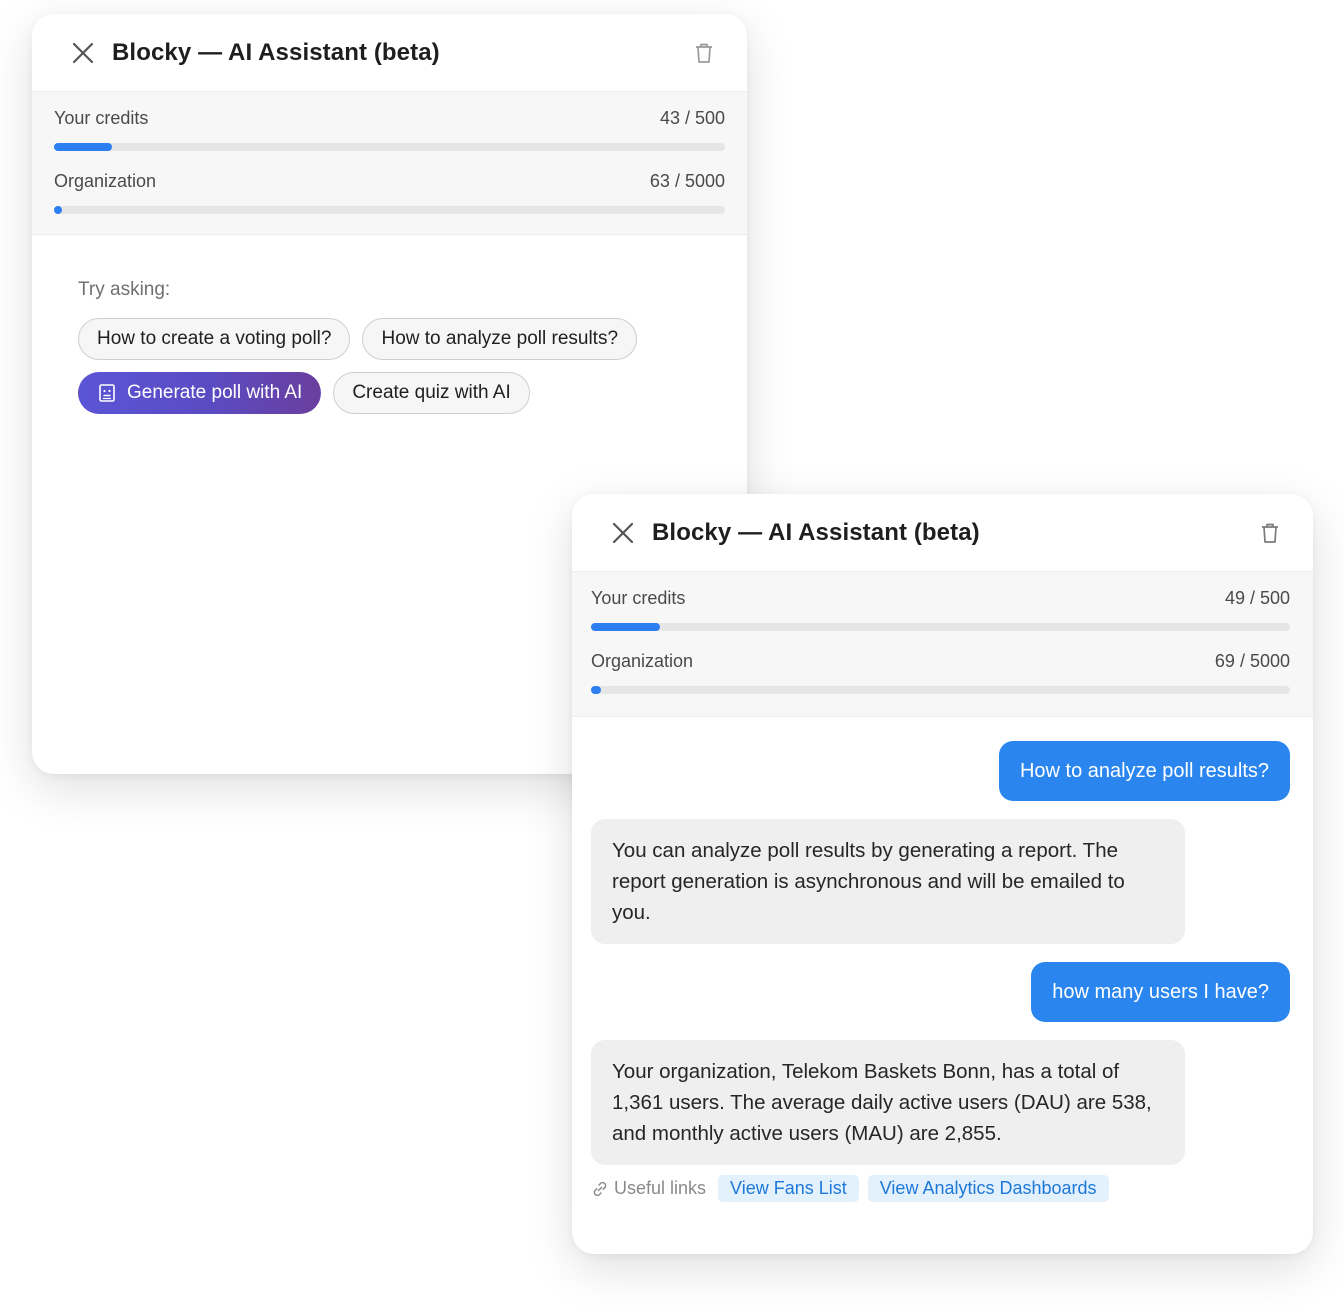  What do you see at coordinates (1144, 771) in the screenshot?
I see `user-message: How to analyze poll results?` at bounding box center [1144, 771].